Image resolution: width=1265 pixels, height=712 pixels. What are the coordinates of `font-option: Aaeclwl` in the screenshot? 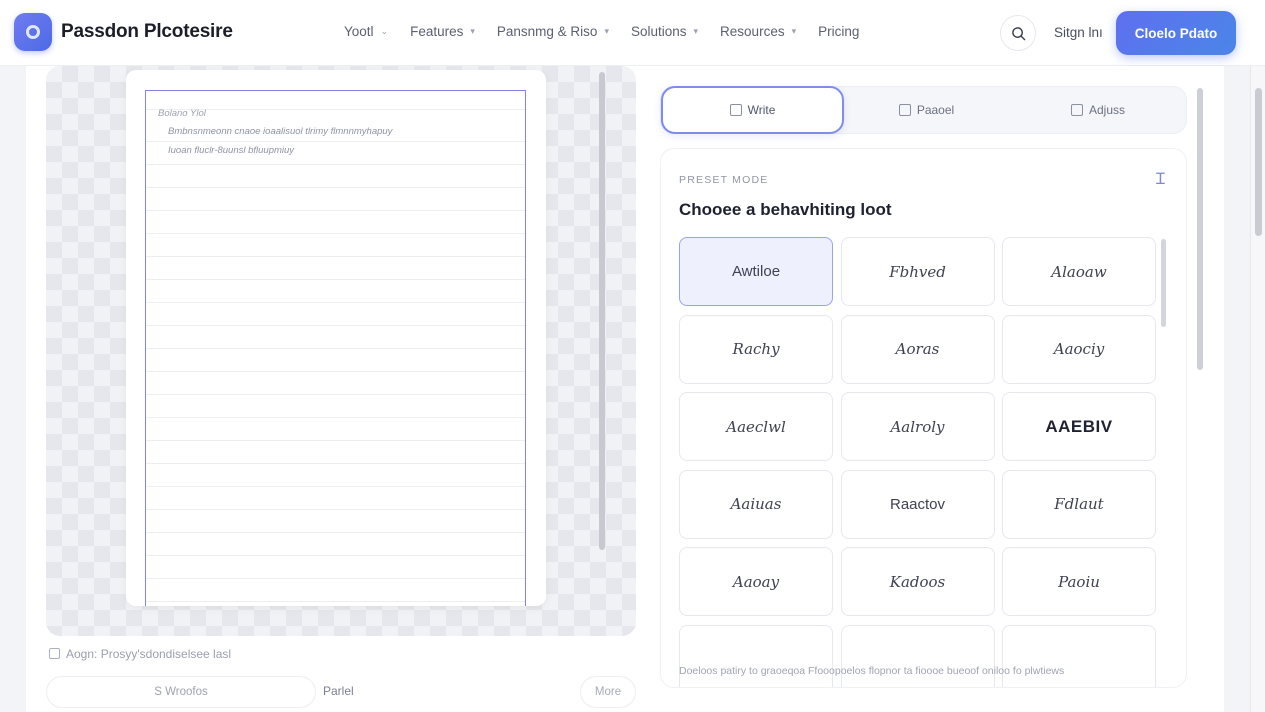 It's located at (756, 426).